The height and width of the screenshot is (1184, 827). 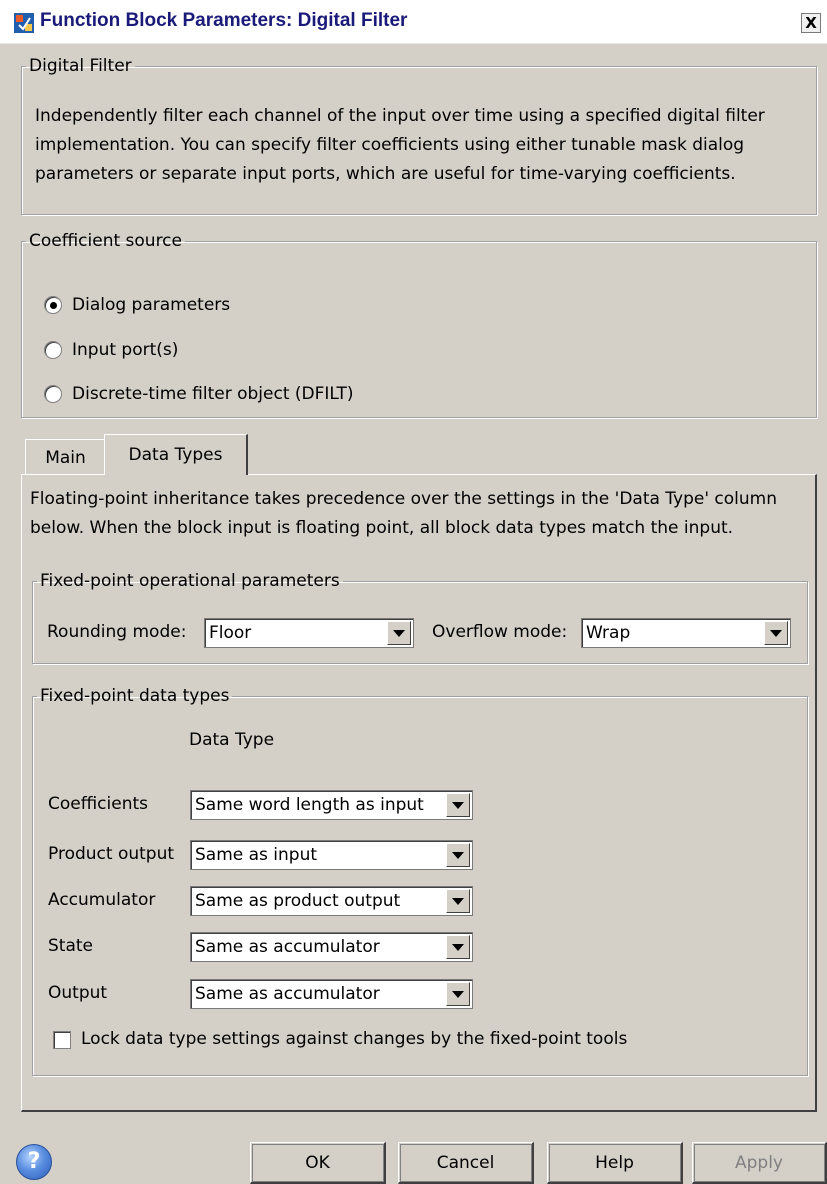 I want to click on product-output-data-type-value: Same as input, so click(x=256, y=855).